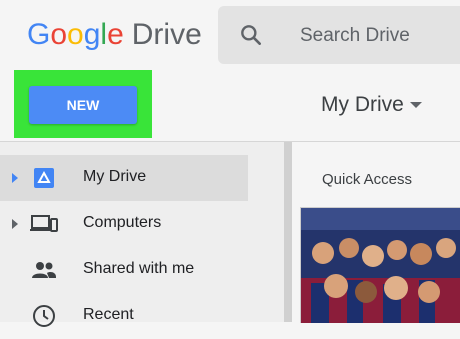 The height and width of the screenshot is (339, 460). I want to click on sidebar-item-label: Shared with me, so click(139, 268).